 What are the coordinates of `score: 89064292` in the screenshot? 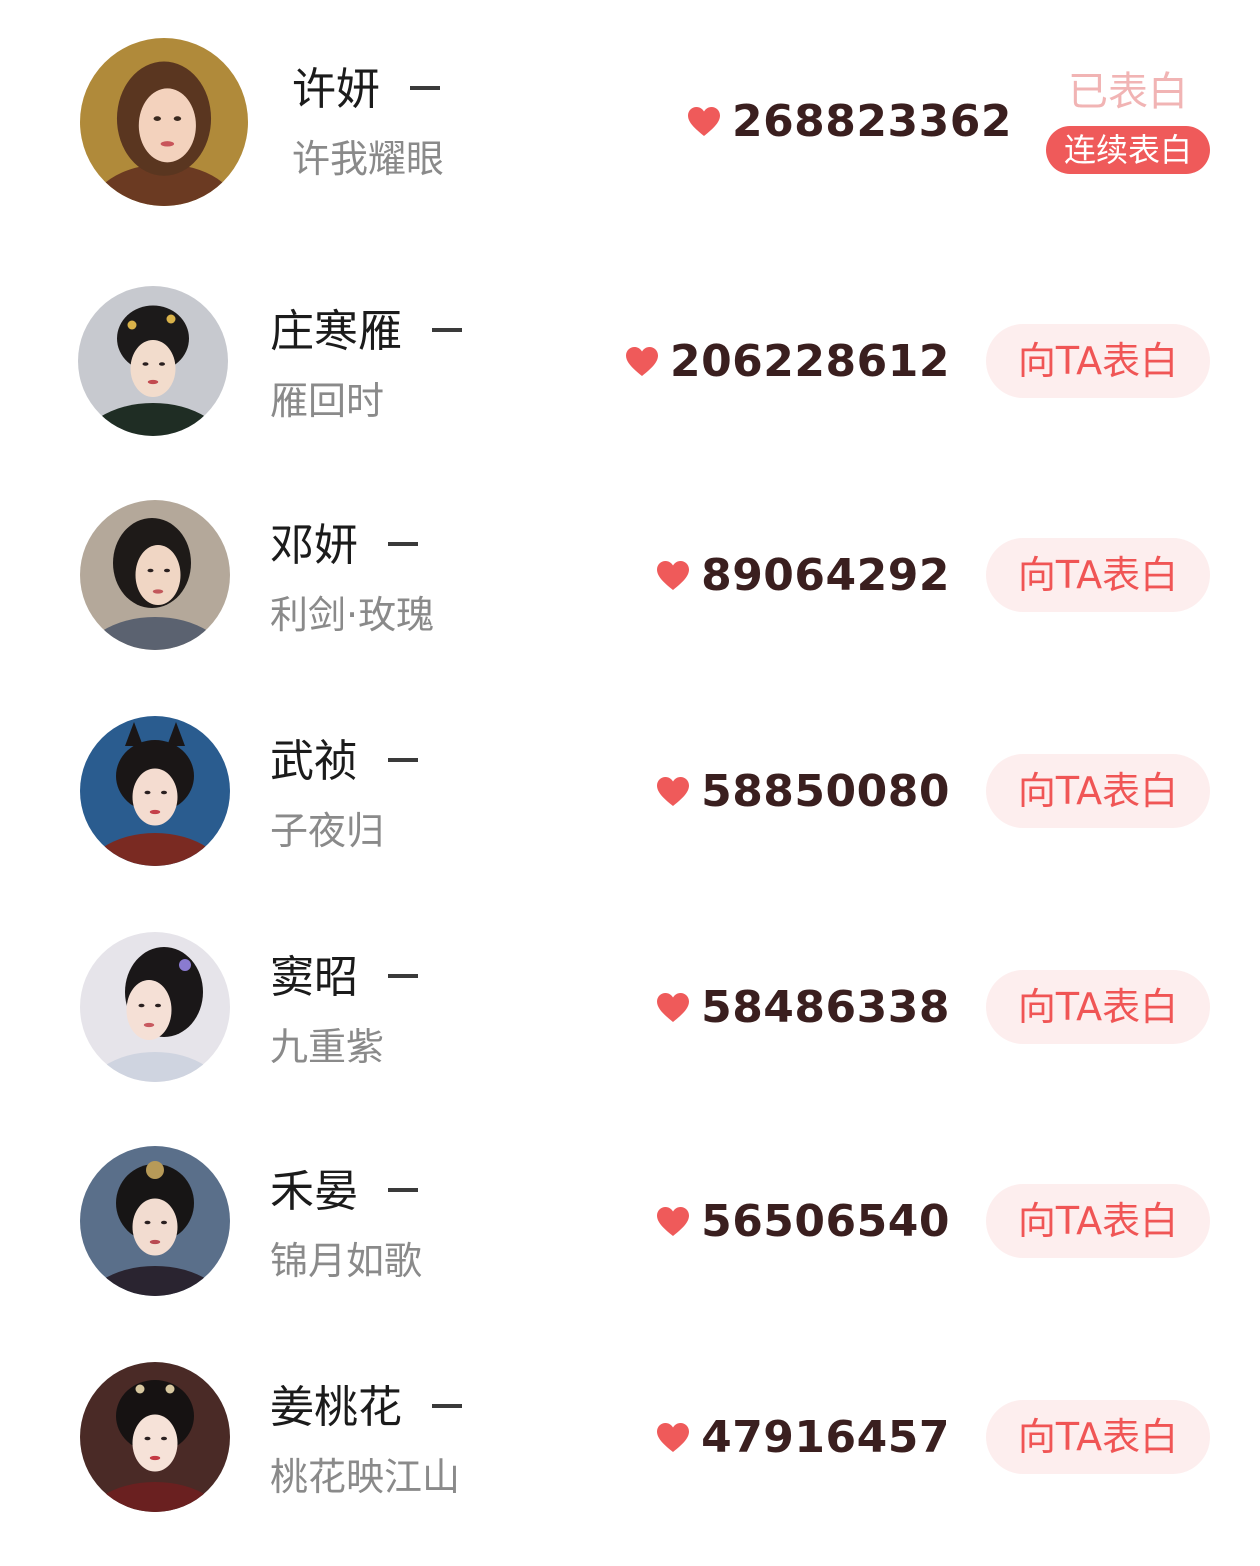 It's located at (803, 575).